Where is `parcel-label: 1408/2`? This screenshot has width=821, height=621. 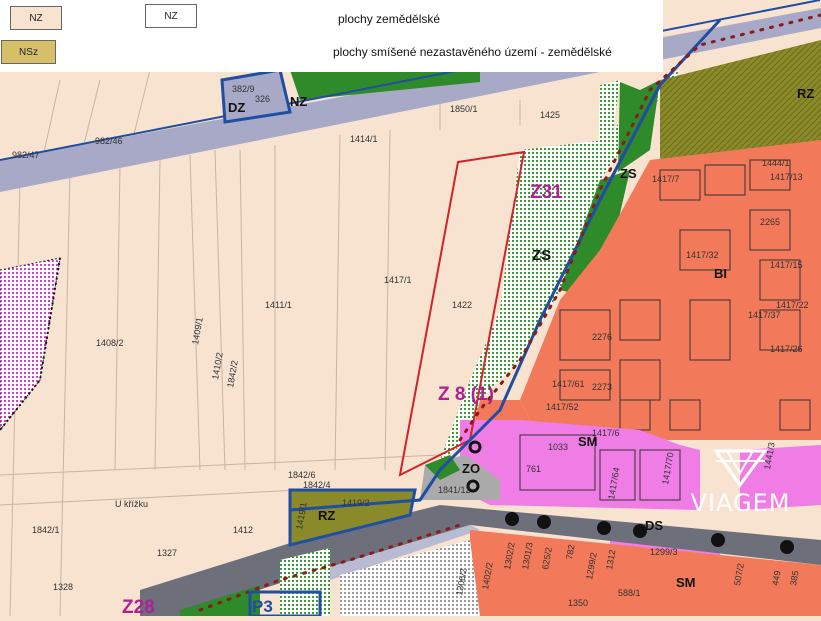
parcel-label: 1408/2 is located at coordinates (110, 343).